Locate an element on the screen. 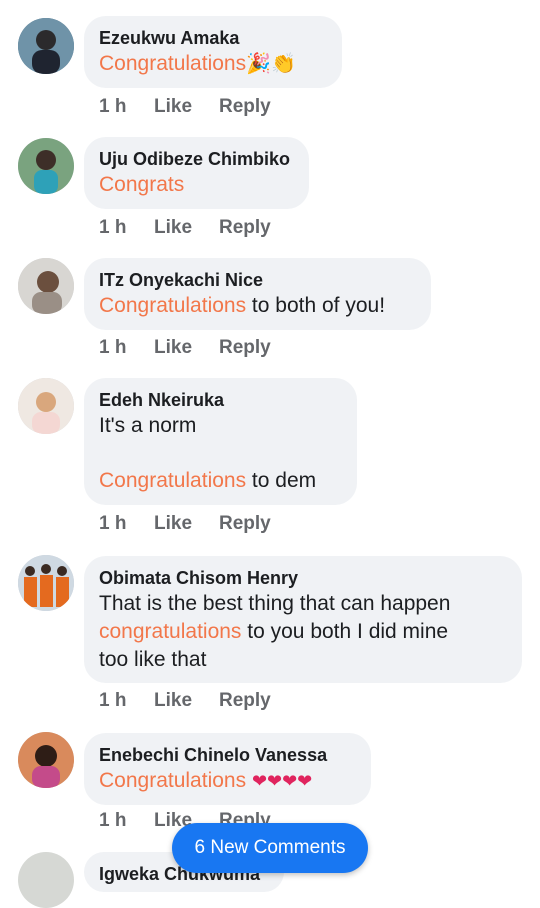 The width and height of the screenshot is (540, 908). comment-bubble: Ezeukwu Amaka Congratulations🎉👏 is located at coordinates (213, 52).